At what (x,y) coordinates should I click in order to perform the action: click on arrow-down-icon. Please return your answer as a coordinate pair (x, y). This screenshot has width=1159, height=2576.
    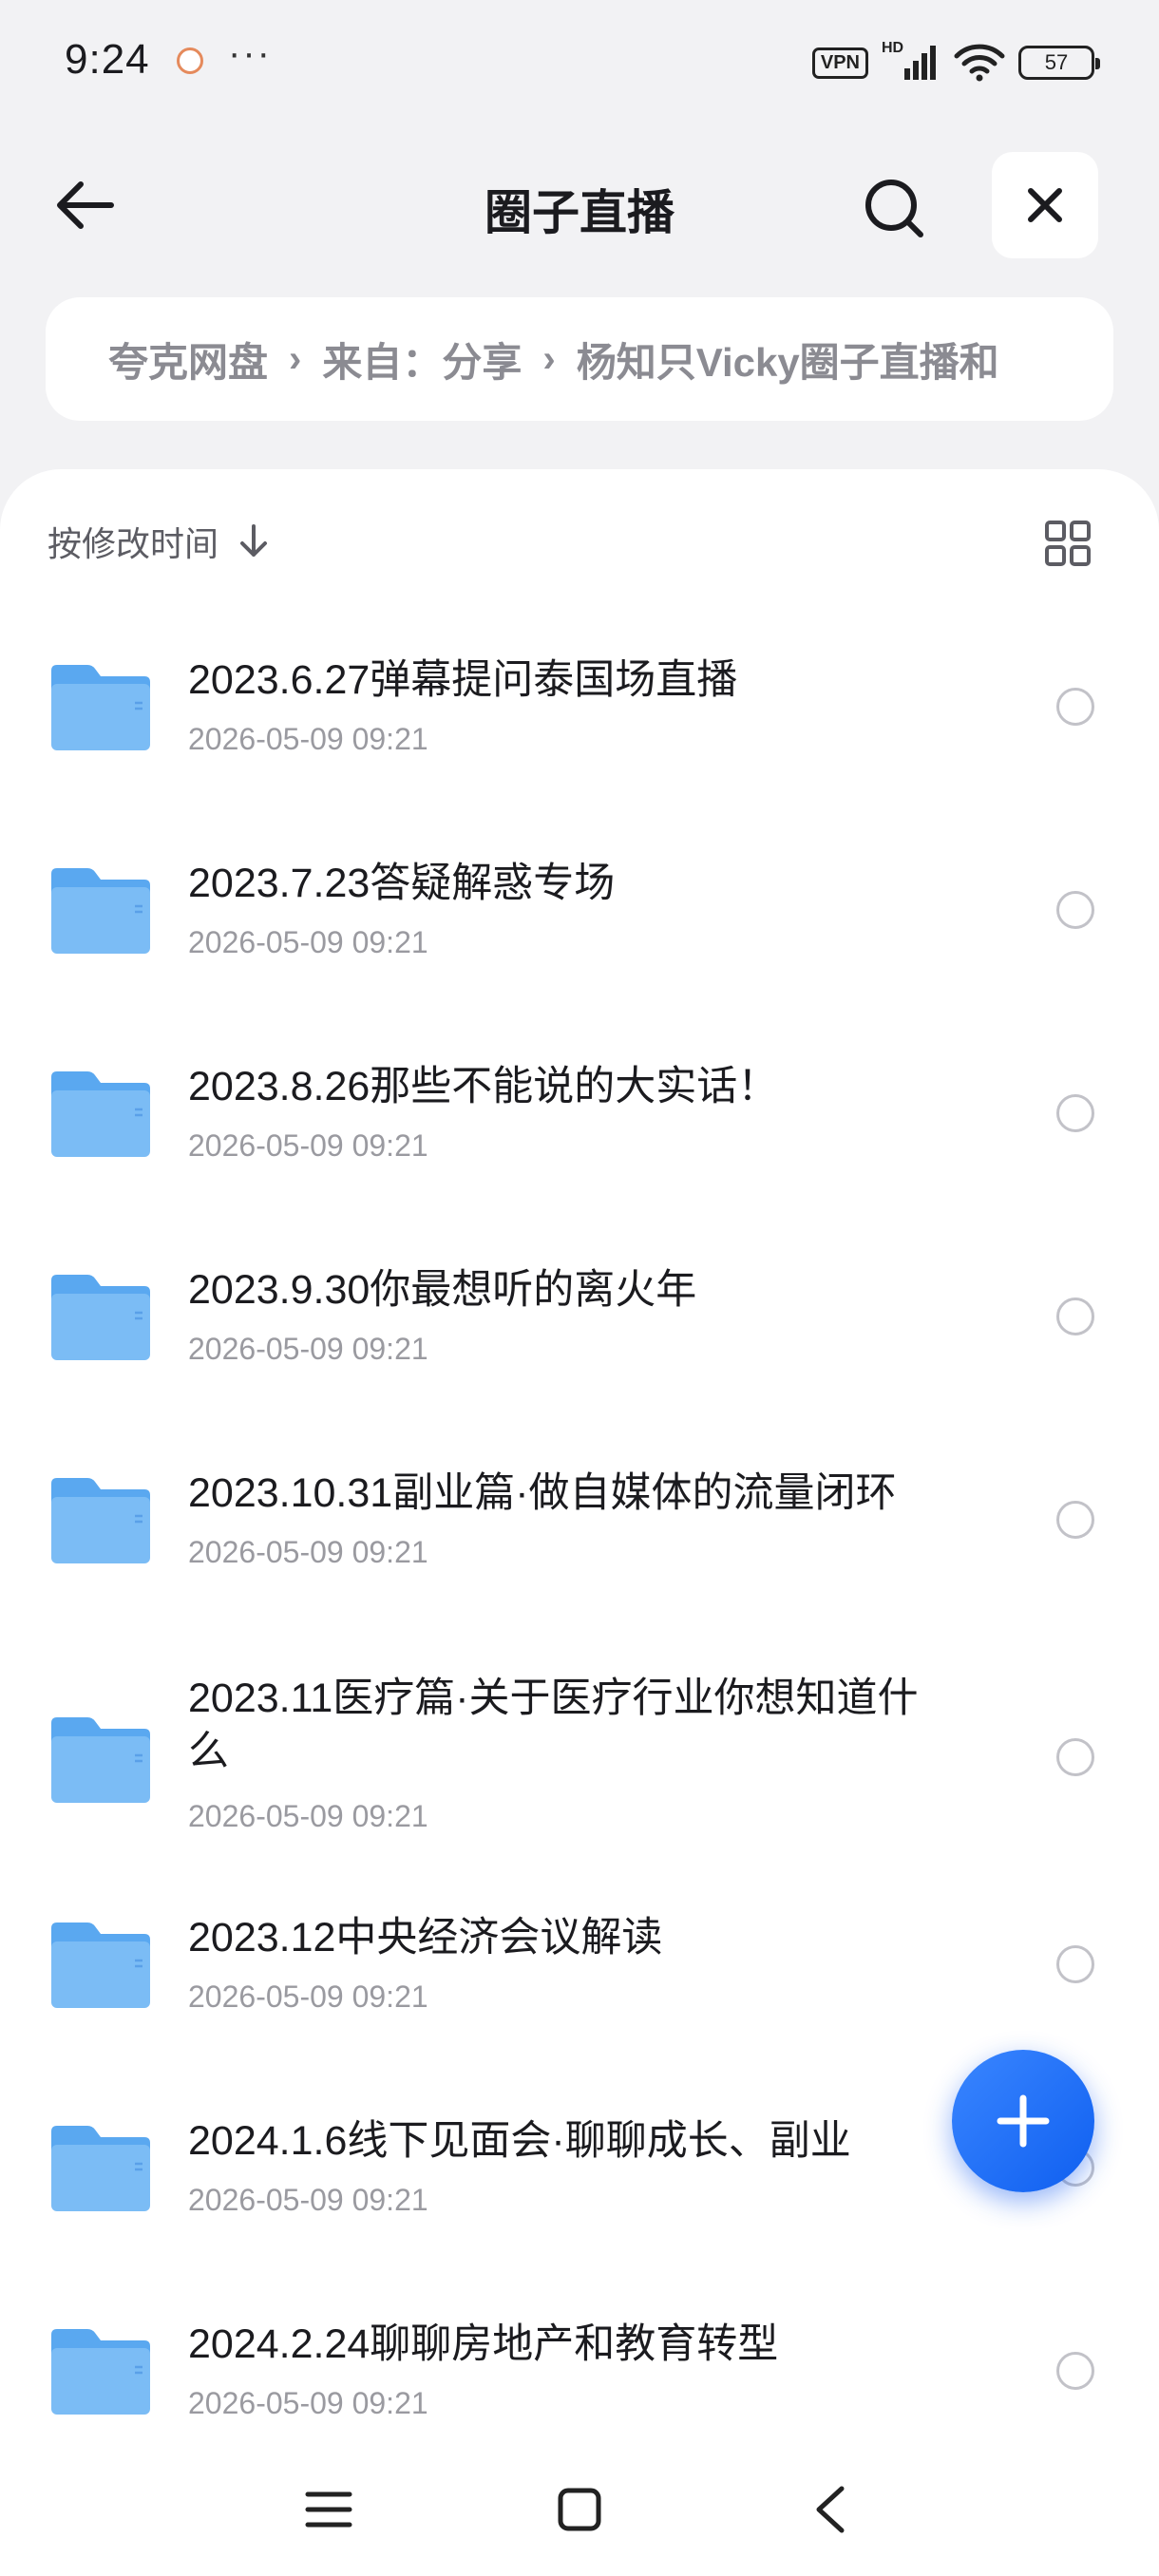
    Looking at the image, I should click on (254, 540).